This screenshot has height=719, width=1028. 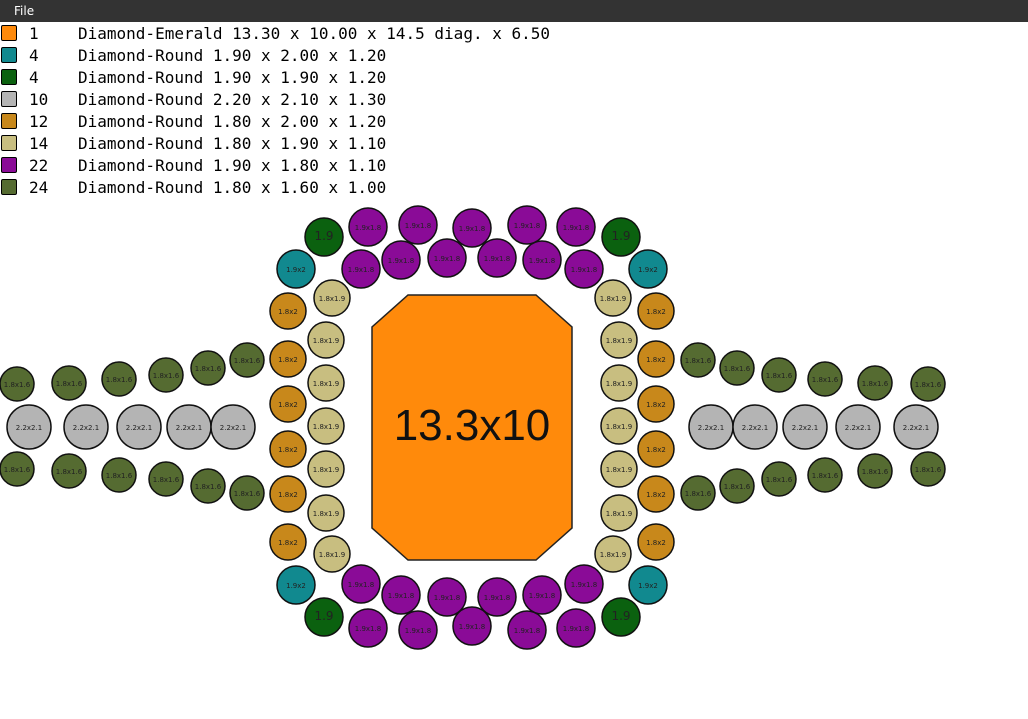 I want to click on stone-size-label: 1.9, so click(x=620, y=236).